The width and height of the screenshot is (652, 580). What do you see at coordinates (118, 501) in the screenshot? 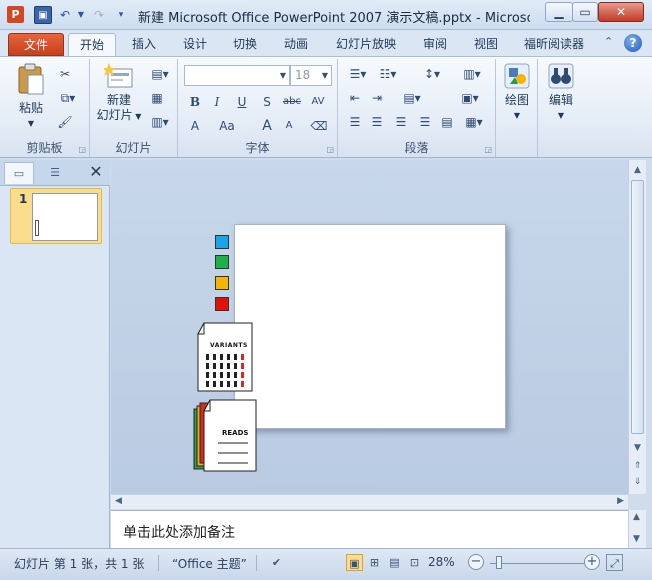
I see `scroll-left-icon: ◀` at bounding box center [118, 501].